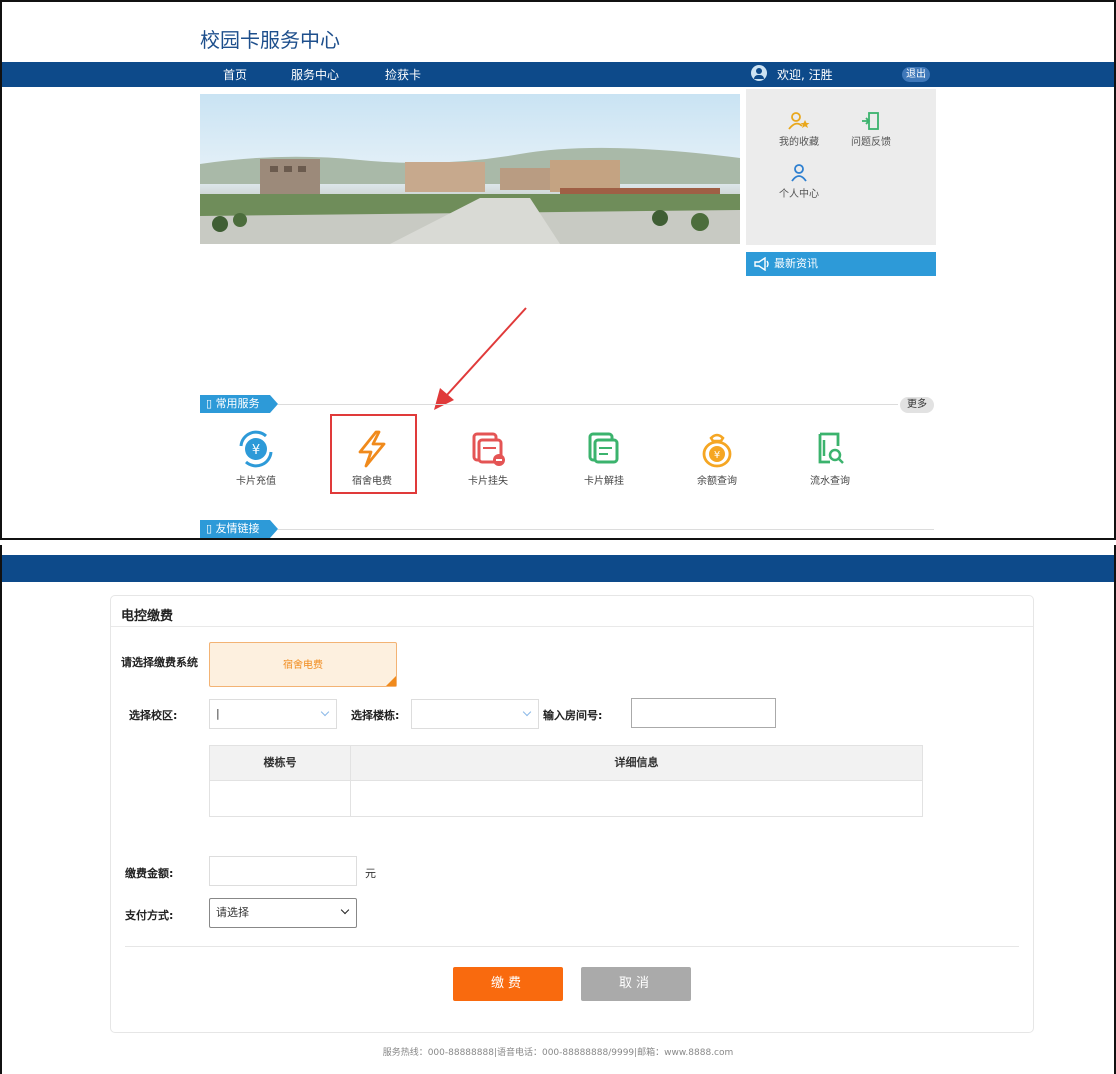 The image size is (1116, 1074). I want to click on card-unlock-icon, so click(603, 448).